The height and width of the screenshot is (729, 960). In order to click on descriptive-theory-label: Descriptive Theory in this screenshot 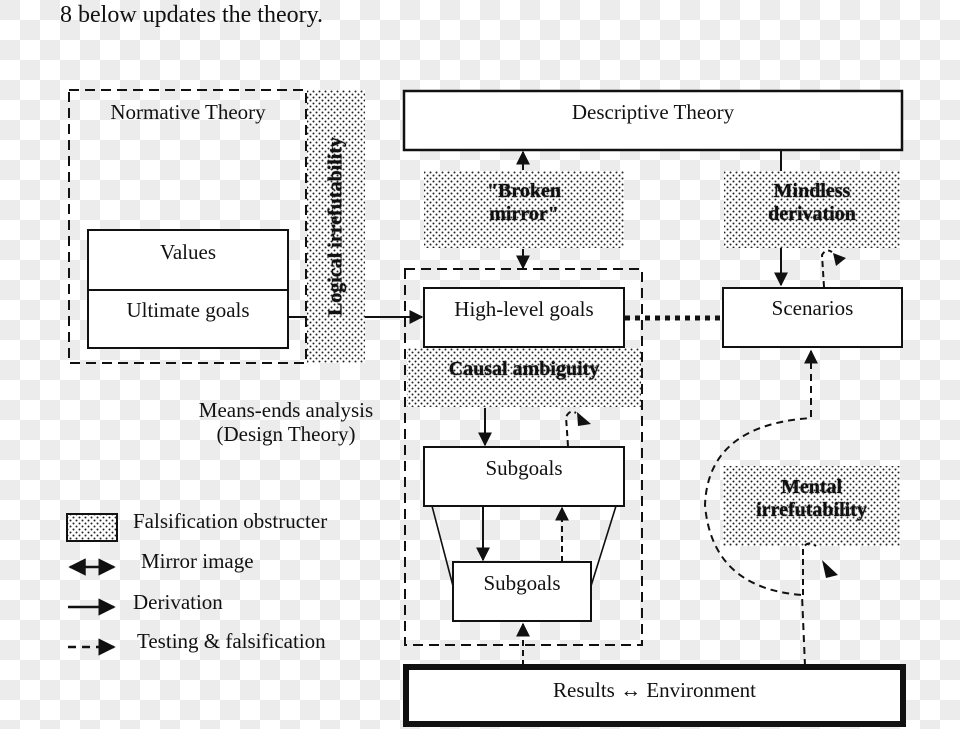, I will do `click(653, 112)`.